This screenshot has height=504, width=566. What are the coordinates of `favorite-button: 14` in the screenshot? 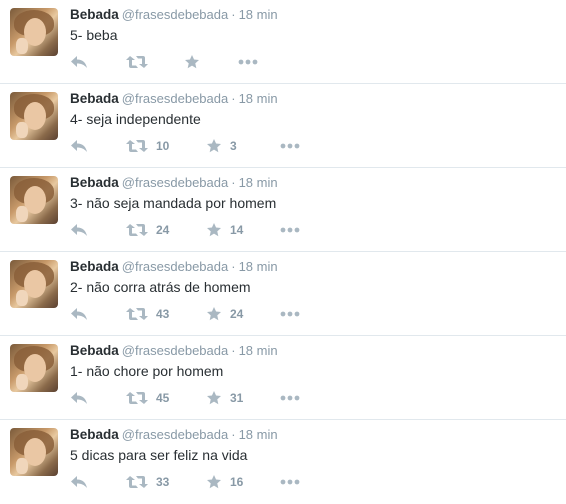 It's located at (224, 230).